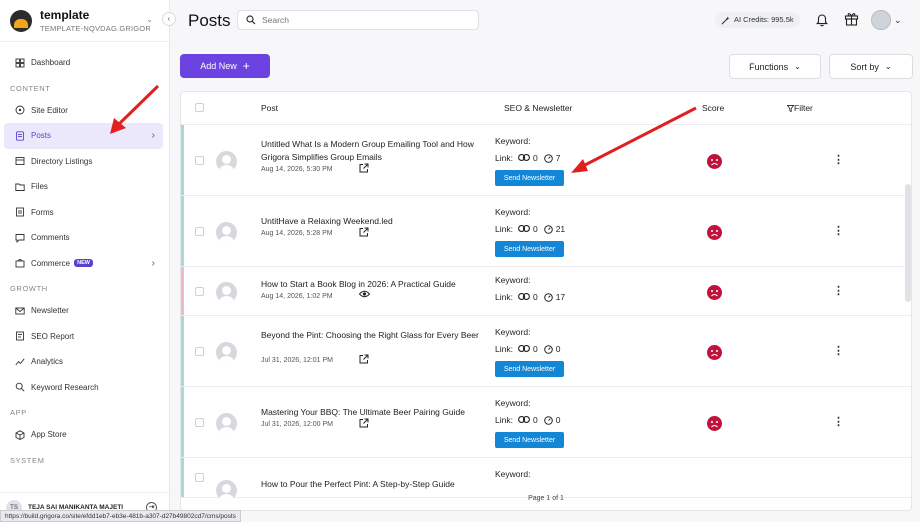 The image size is (920, 522). Describe the element at coordinates (527, 158) in the screenshot. I see `link-stats: Link: 0 7` at that location.